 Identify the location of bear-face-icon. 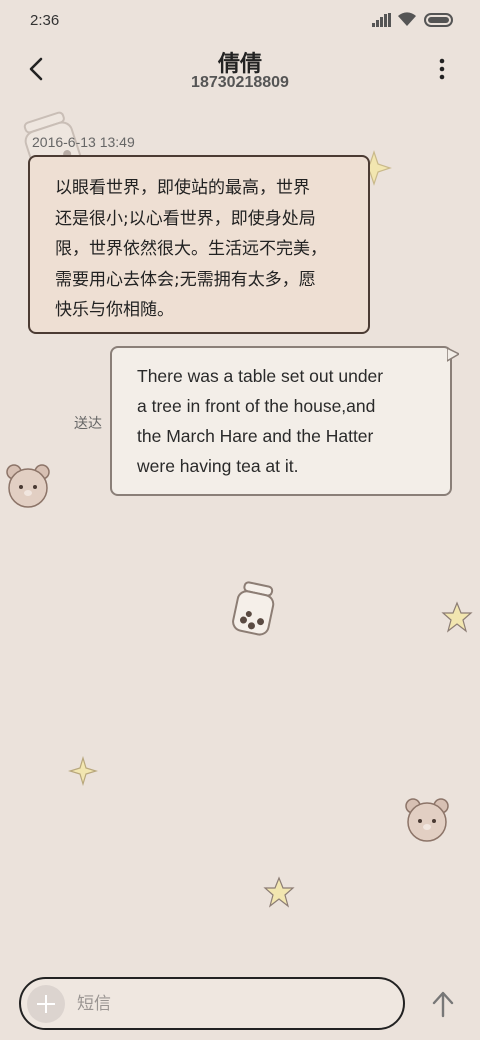
(28, 486).